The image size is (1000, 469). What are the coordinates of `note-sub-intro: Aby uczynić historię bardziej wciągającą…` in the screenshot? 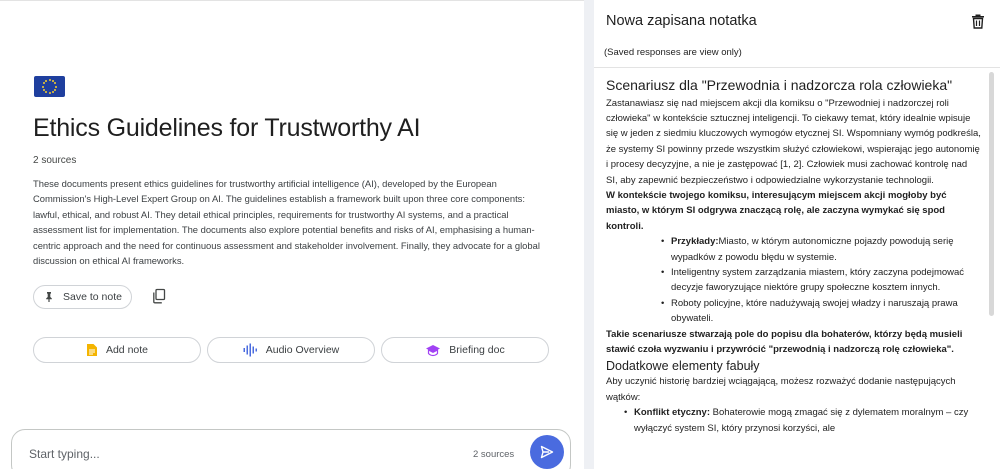 It's located at (781, 389).